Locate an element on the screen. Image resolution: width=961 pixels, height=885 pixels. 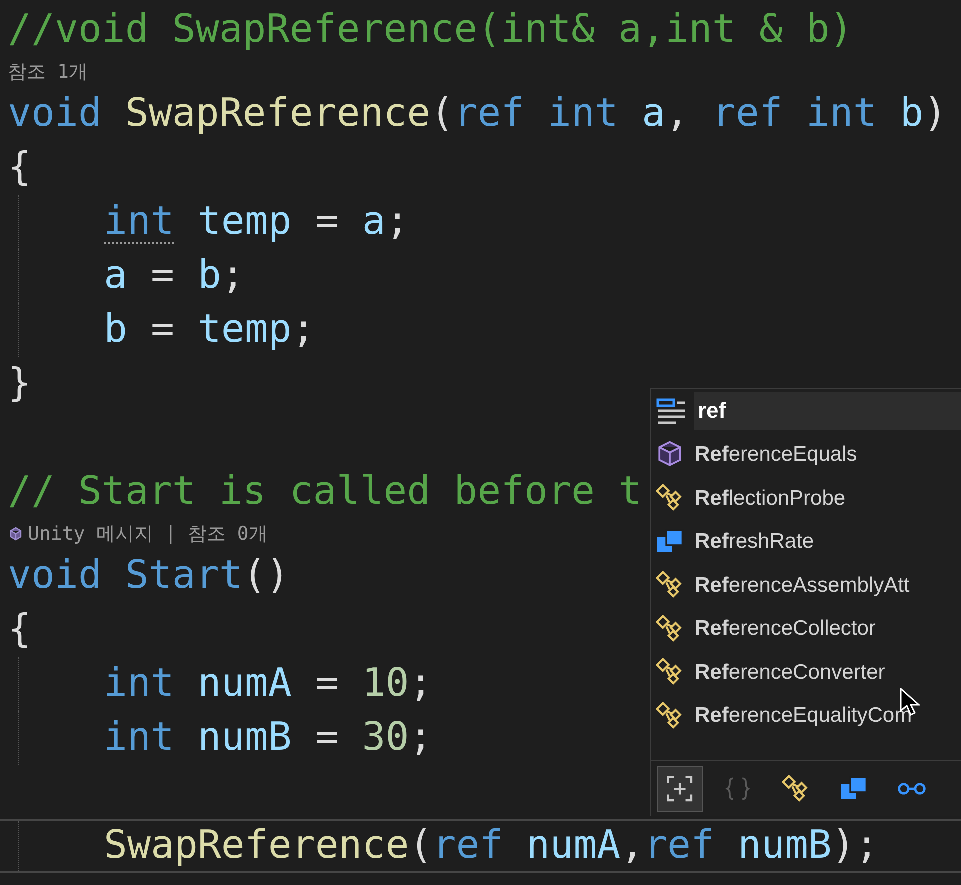
reference-count: 참조 1개 is located at coordinates (48, 72).